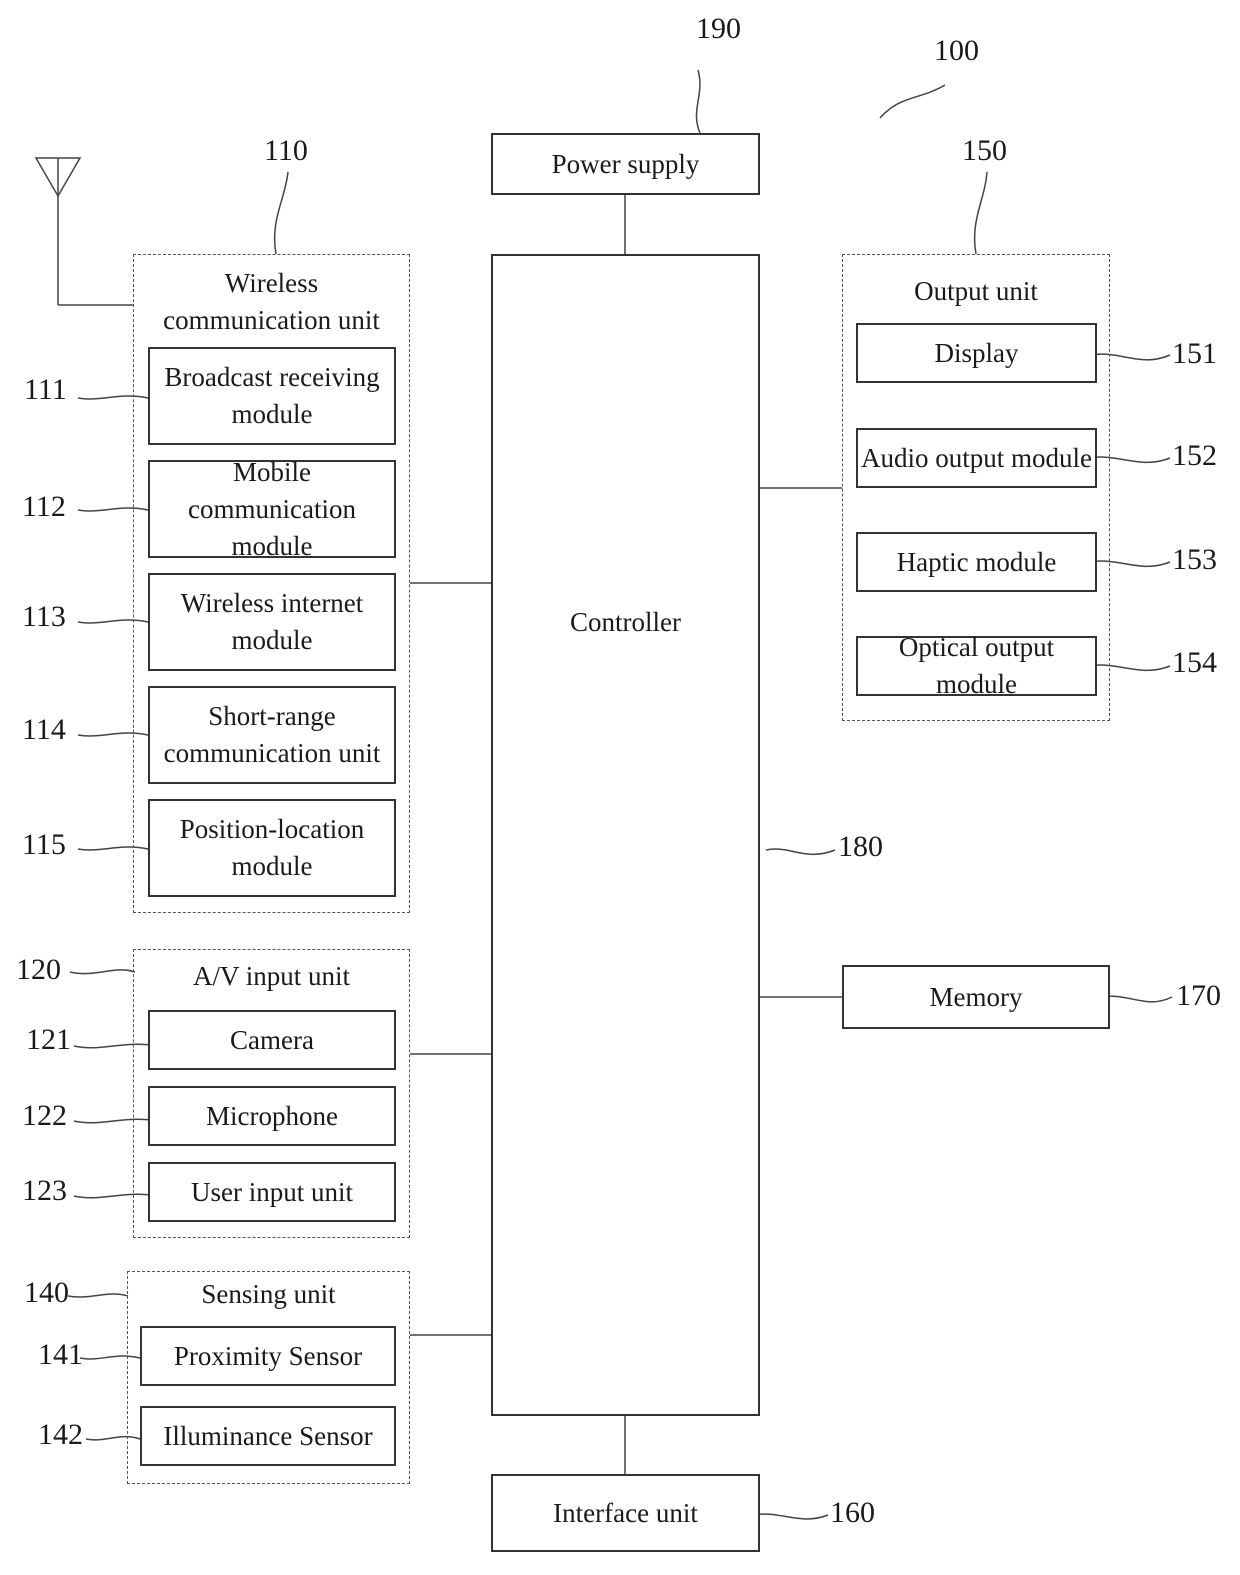 This screenshot has width=1240, height=1575. I want to click on ref-141: 141, so click(60, 1354).